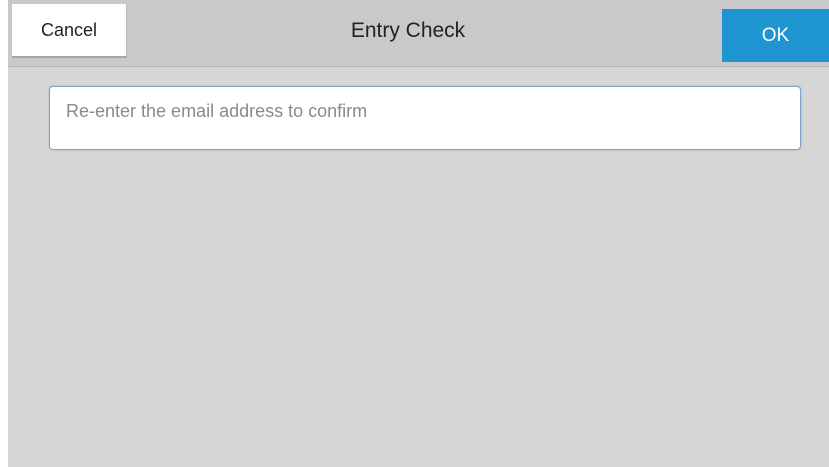 The height and width of the screenshot is (467, 829). Describe the element at coordinates (408, 30) in the screenshot. I see `page-title: Entry Check` at that location.